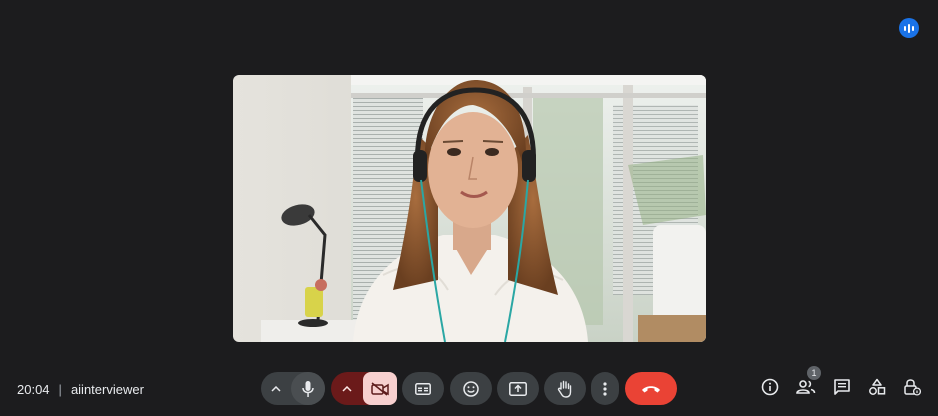 The width and height of the screenshot is (938, 416). I want to click on captions-button, so click(423, 388).